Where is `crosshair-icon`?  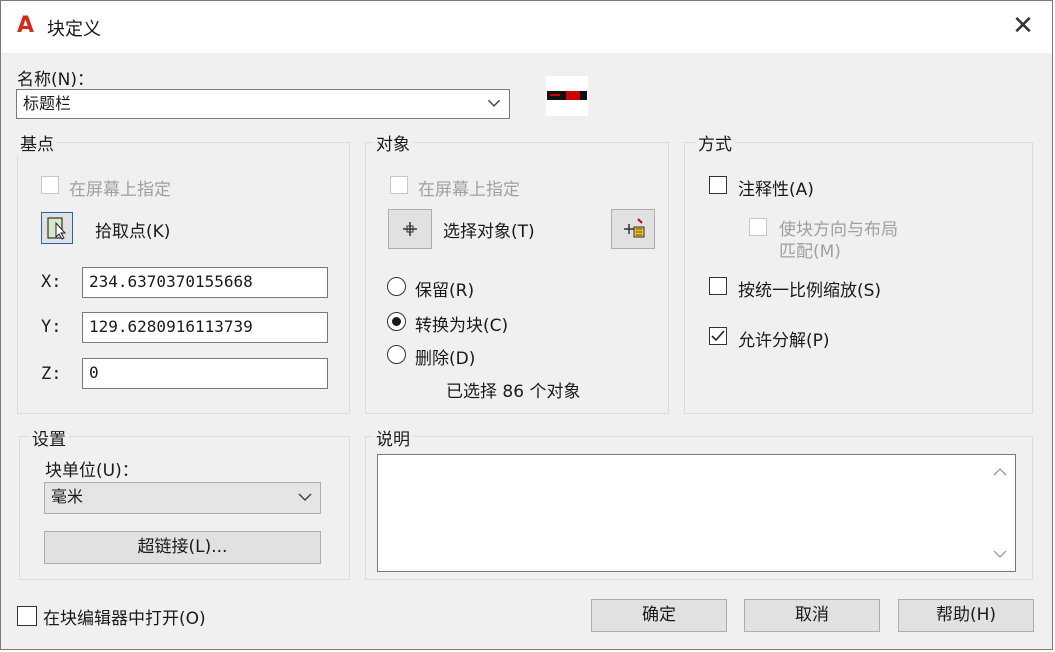
crosshair-icon is located at coordinates (410, 229).